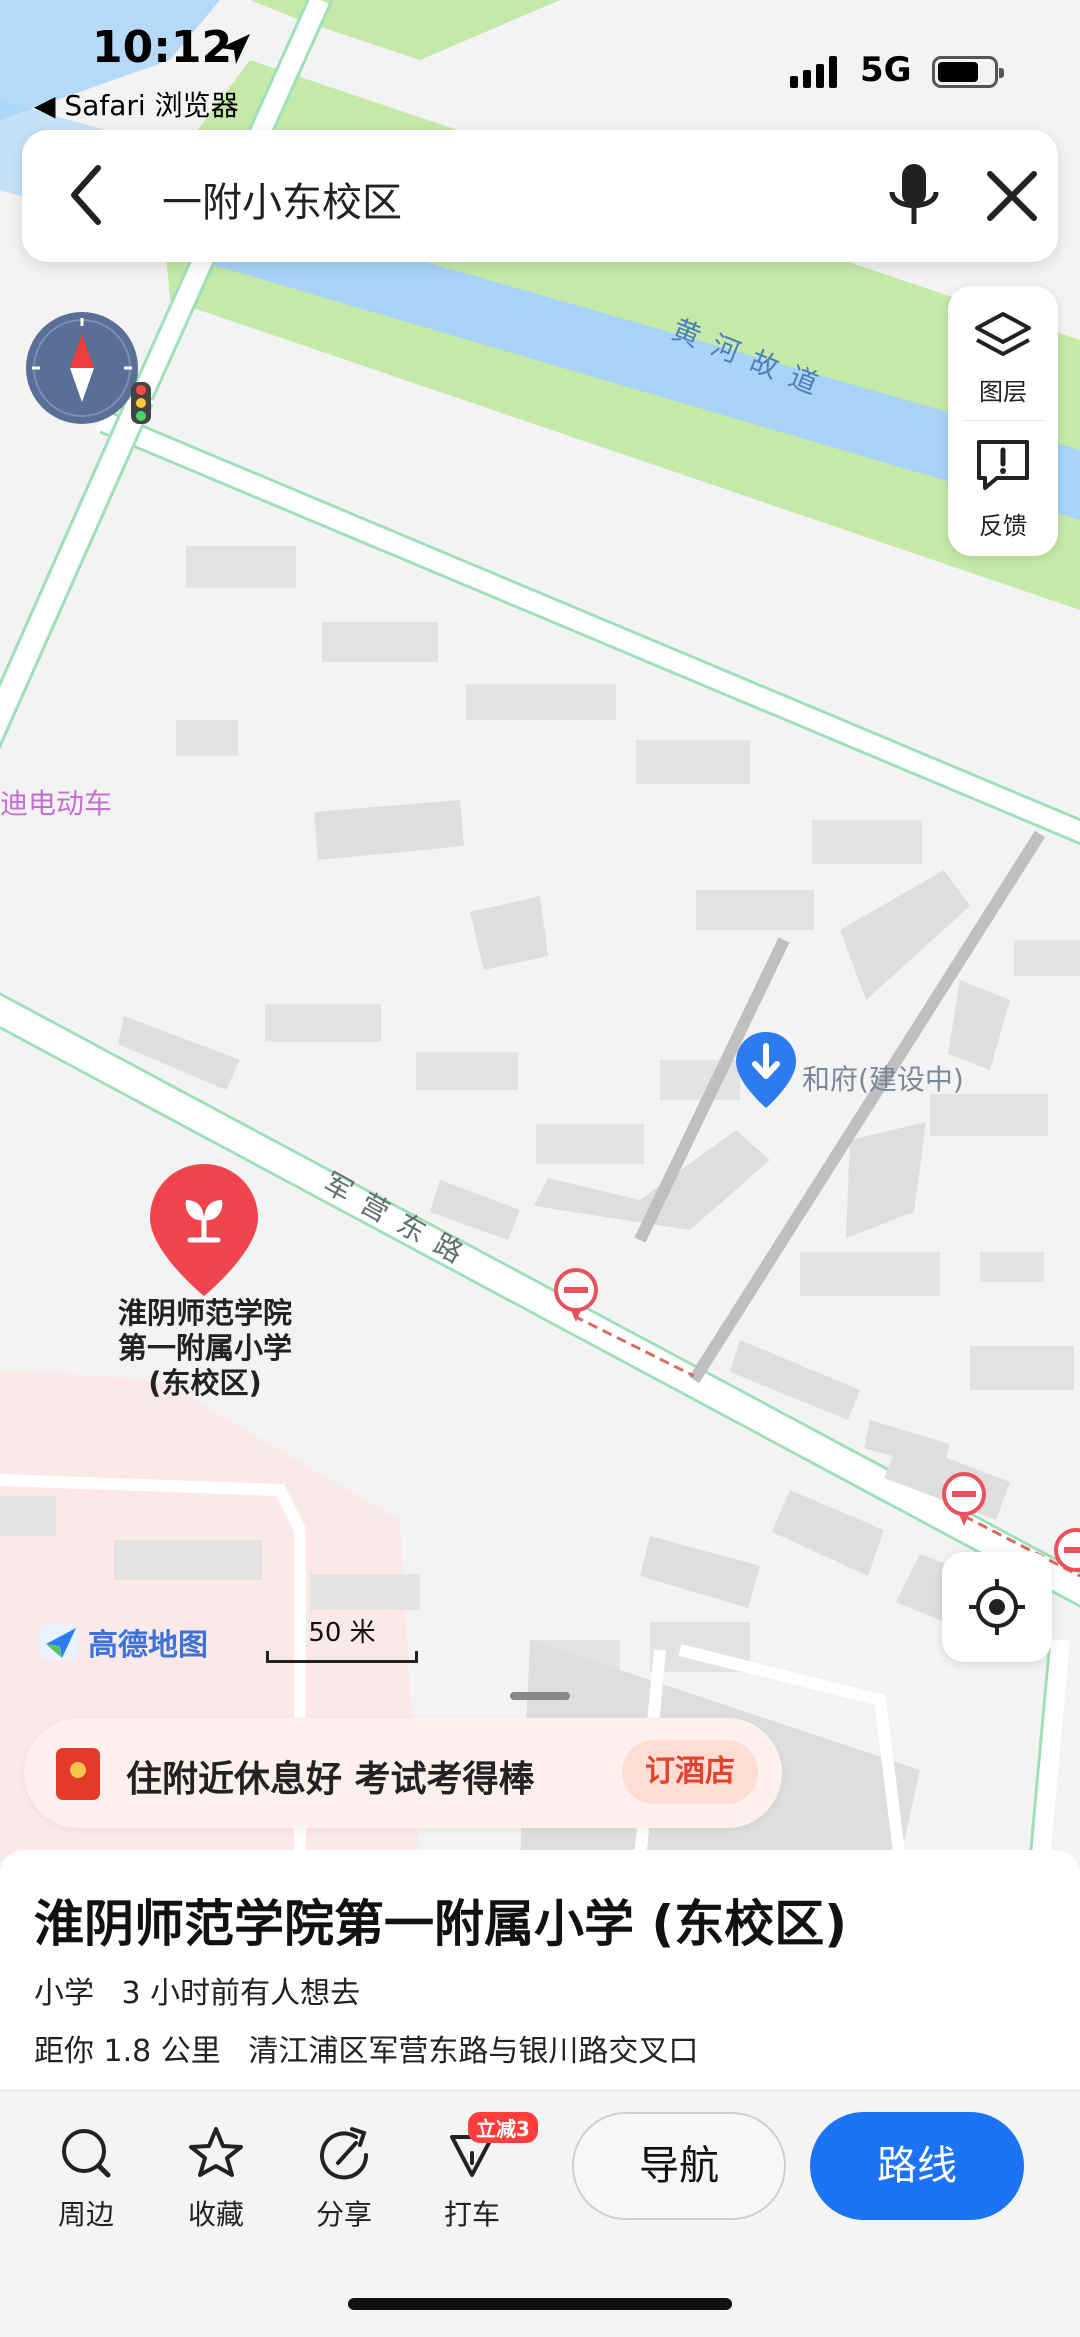 This screenshot has height=2337, width=1080. What do you see at coordinates (162, 47) in the screenshot?
I see `status-time: 10:12` at bounding box center [162, 47].